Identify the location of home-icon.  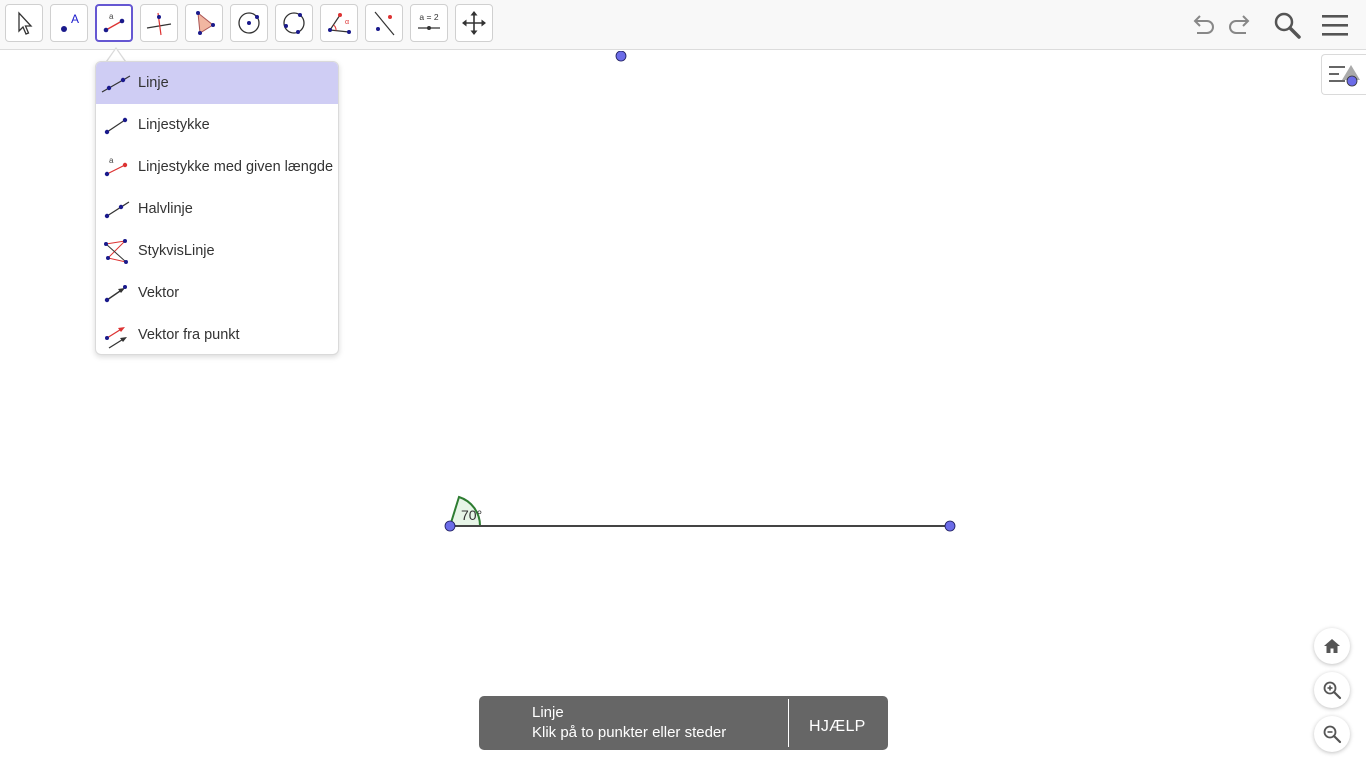
(1332, 646).